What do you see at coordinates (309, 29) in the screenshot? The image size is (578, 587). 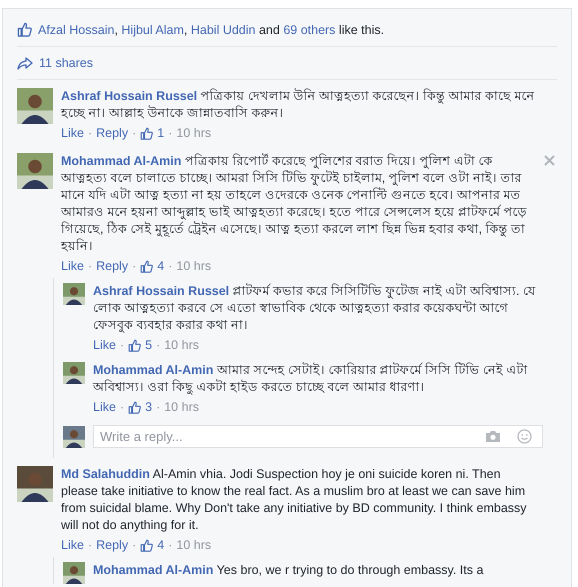 I see `name-link: 69 others` at bounding box center [309, 29].